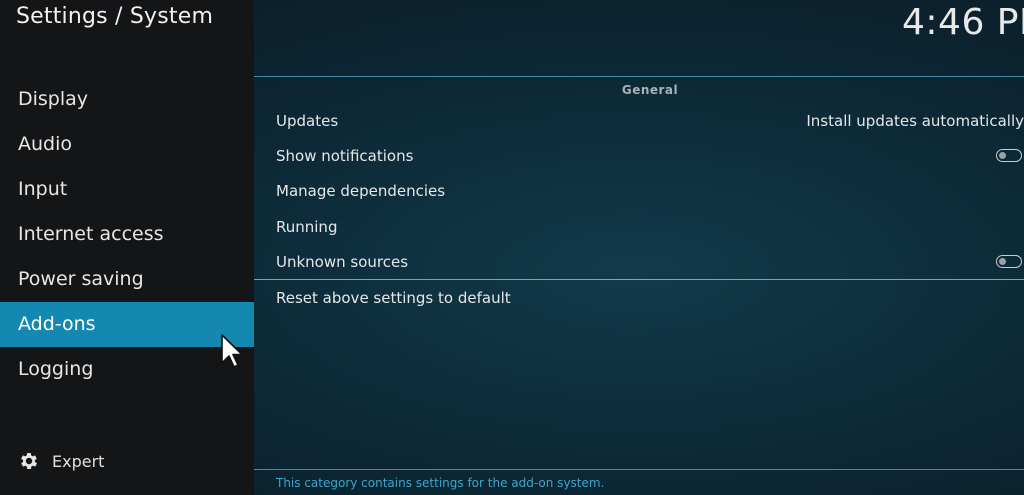 The height and width of the screenshot is (495, 1024). I want to click on section-title: General, so click(650, 90).